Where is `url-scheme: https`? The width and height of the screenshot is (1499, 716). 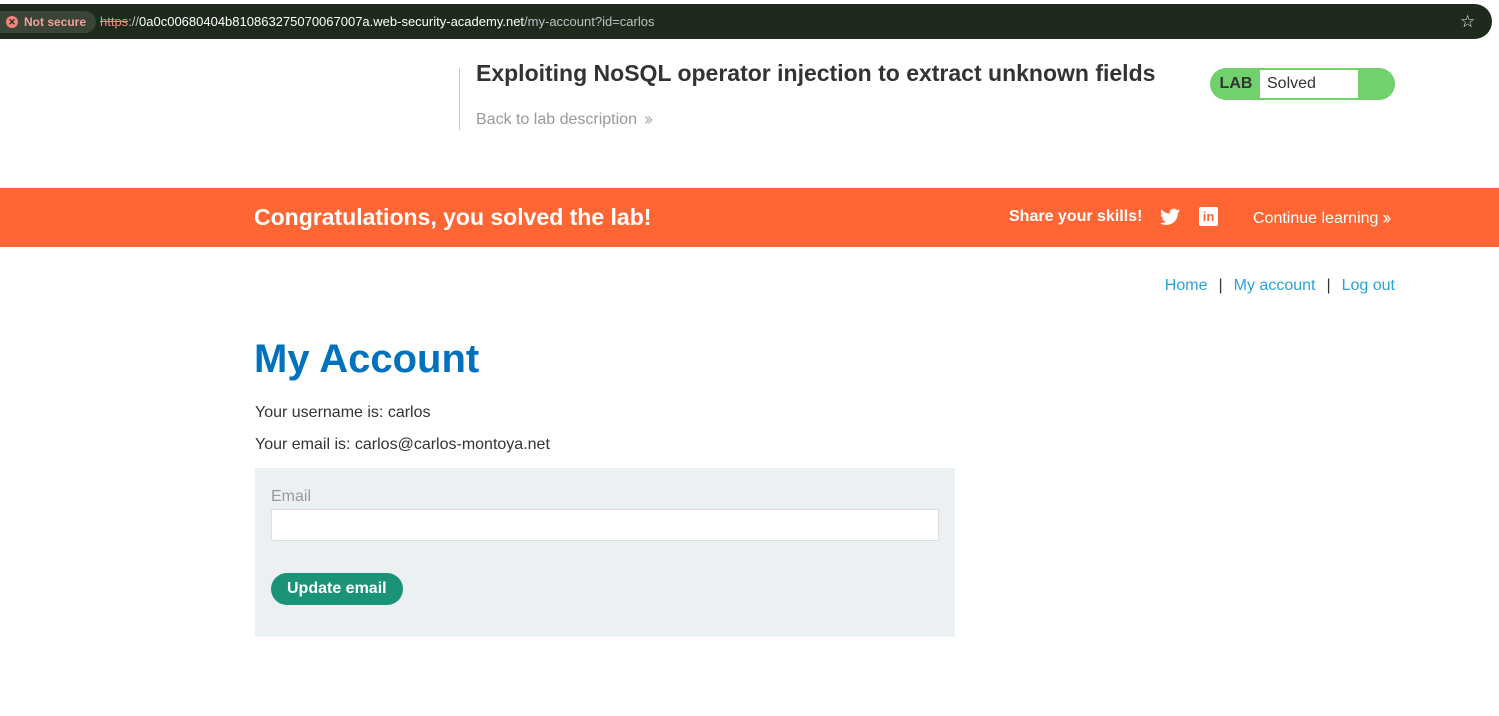 url-scheme: https is located at coordinates (114, 21).